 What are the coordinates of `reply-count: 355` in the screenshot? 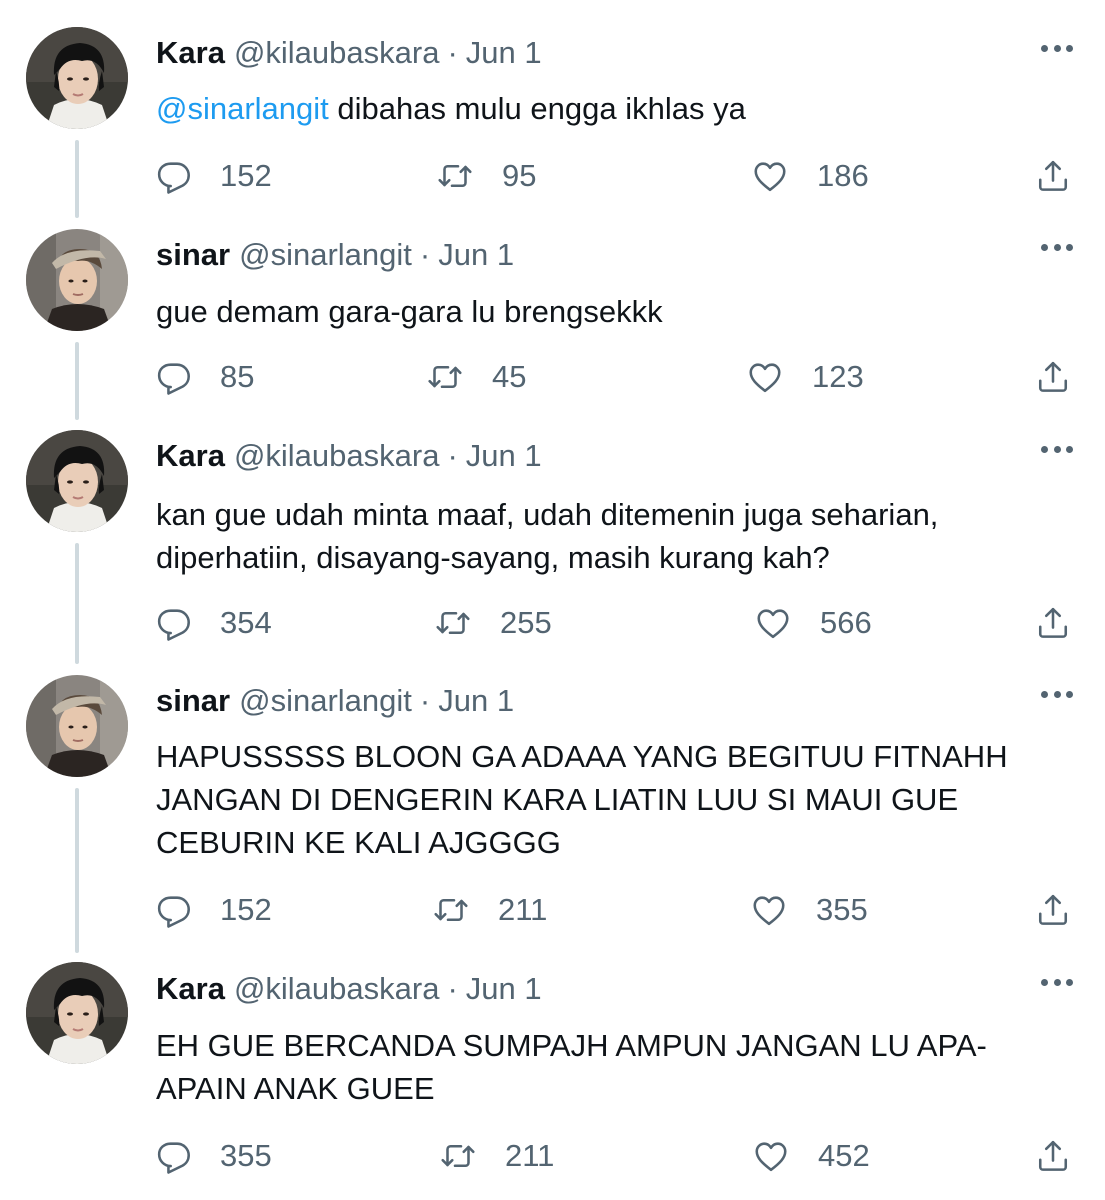 It's located at (246, 1155).